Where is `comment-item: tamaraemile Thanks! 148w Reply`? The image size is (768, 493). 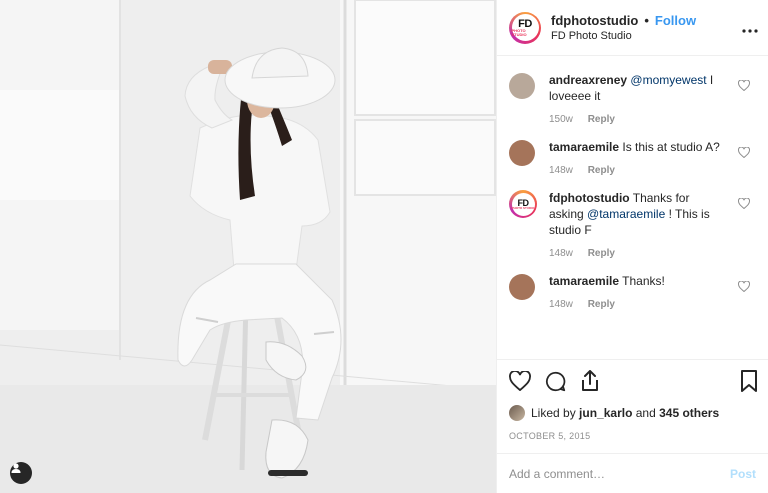 comment-item: tamaraemile Thanks! 148w Reply is located at coordinates (632, 291).